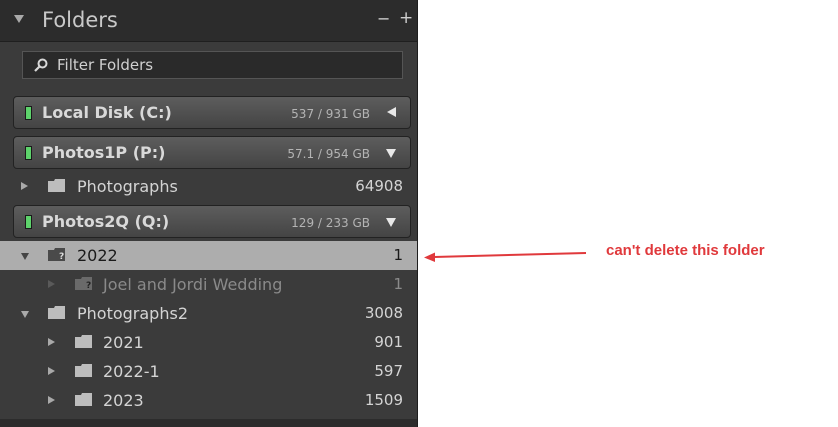 The width and height of the screenshot is (838, 427). What do you see at coordinates (193, 284) in the screenshot?
I see `folder-name: Joel and Jordi Wedding` at bounding box center [193, 284].